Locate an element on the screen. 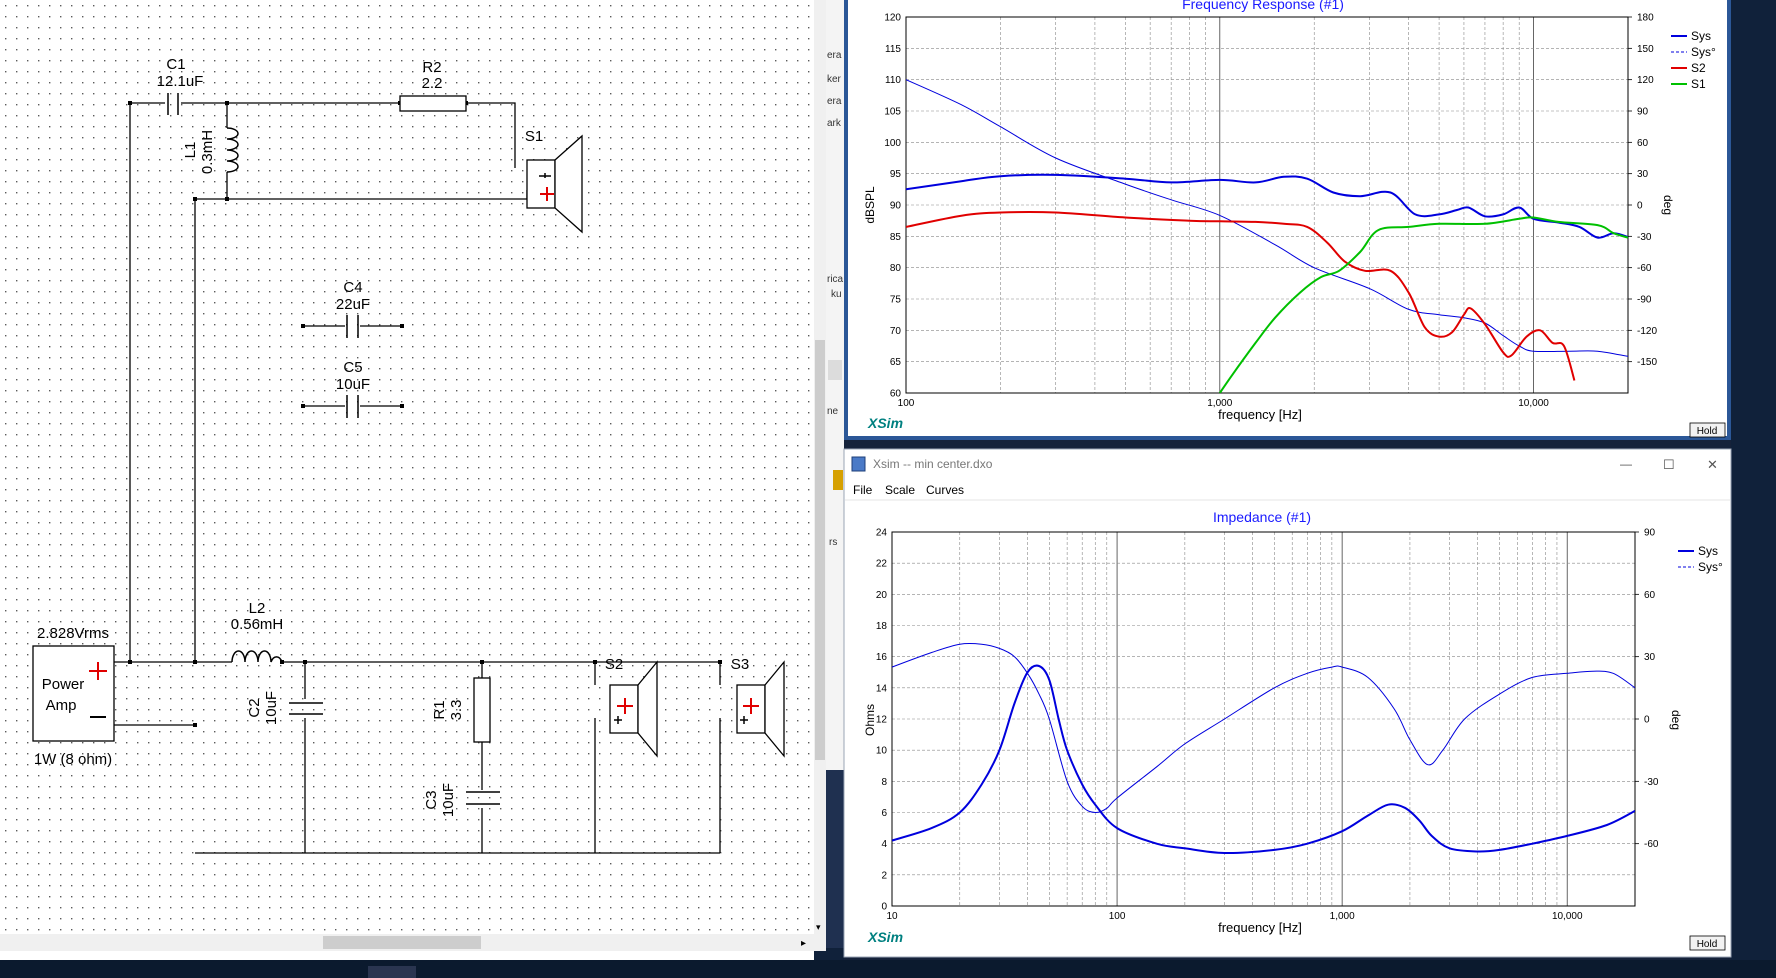  bg-fragment: ark is located at coordinates (834, 123).